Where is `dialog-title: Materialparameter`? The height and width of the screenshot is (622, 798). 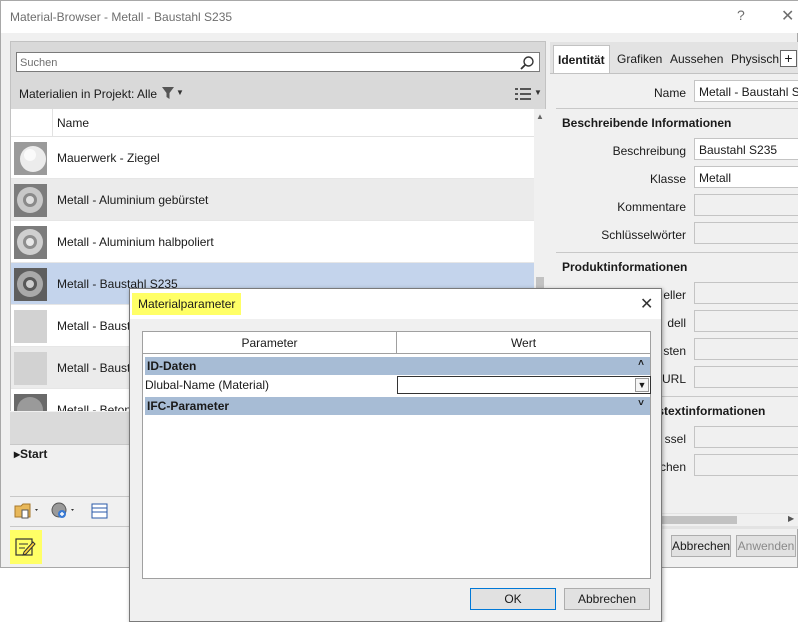 dialog-title: Materialparameter is located at coordinates (187, 304).